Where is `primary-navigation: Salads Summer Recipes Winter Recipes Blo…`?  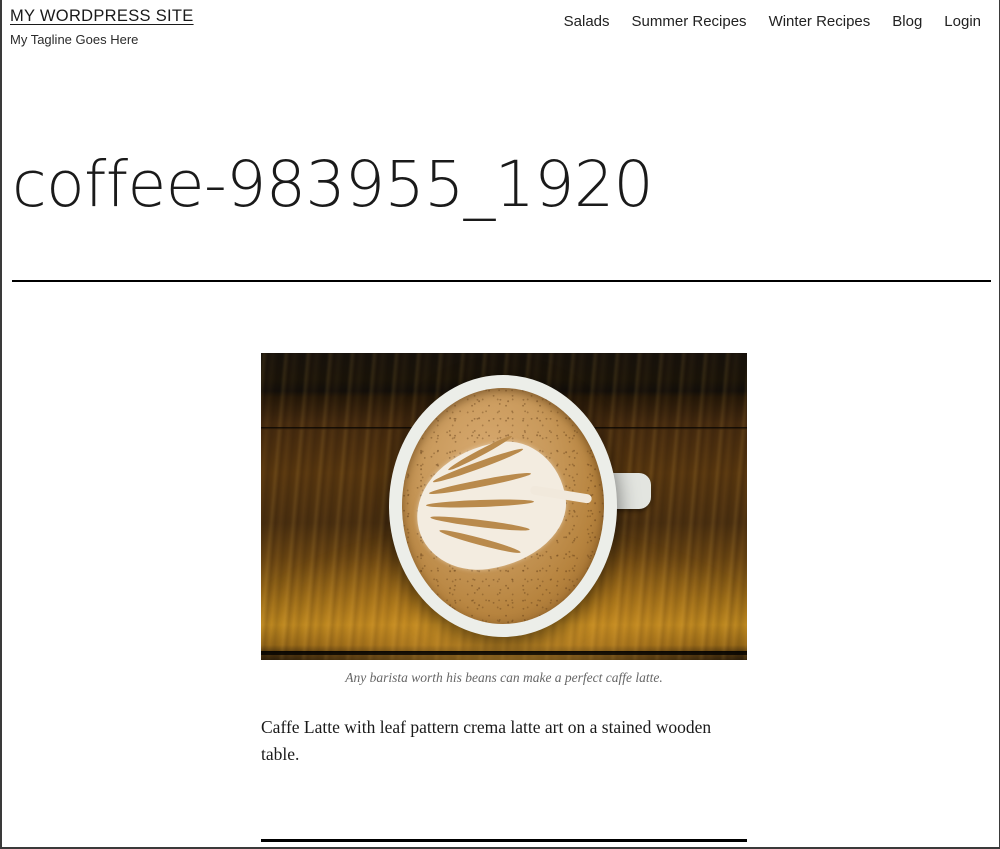 primary-navigation: Salads Summer Recipes Winter Recipes Blo… is located at coordinates (772, 21).